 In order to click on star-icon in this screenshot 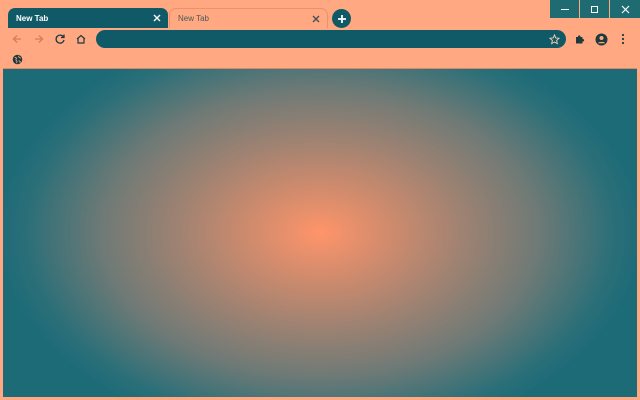, I will do `click(554, 39)`.